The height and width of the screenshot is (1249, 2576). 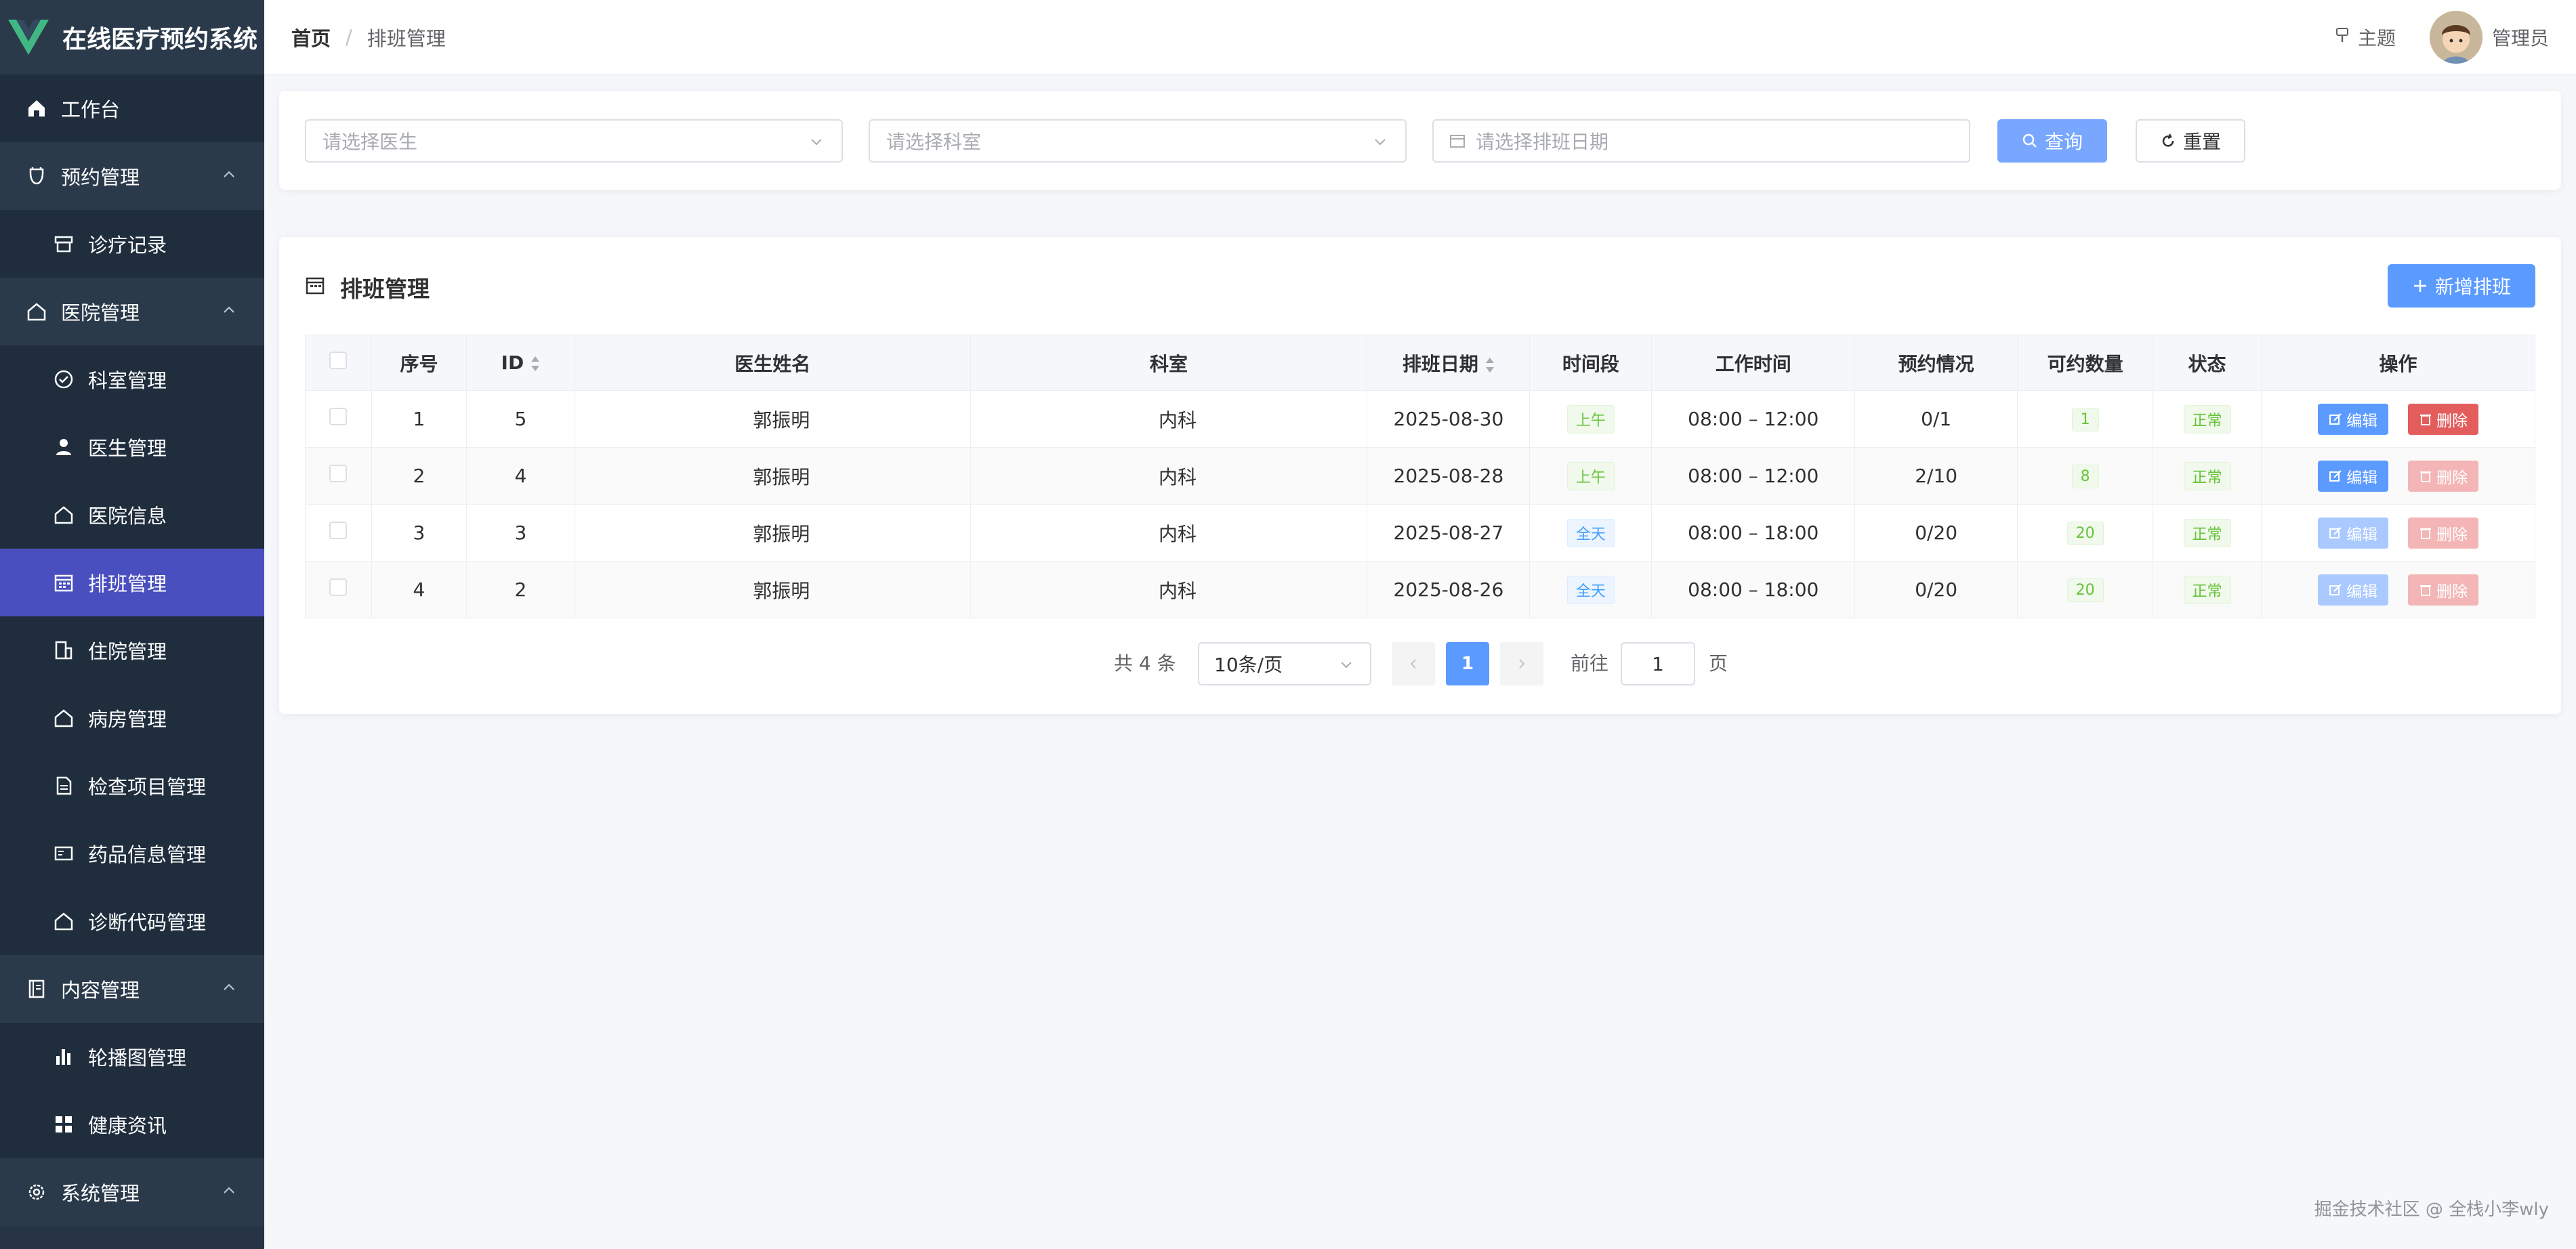 What do you see at coordinates (1138, 141) in the screenshot?
I see `department-select: 请选择科室` at bounding box center [1138, 141].